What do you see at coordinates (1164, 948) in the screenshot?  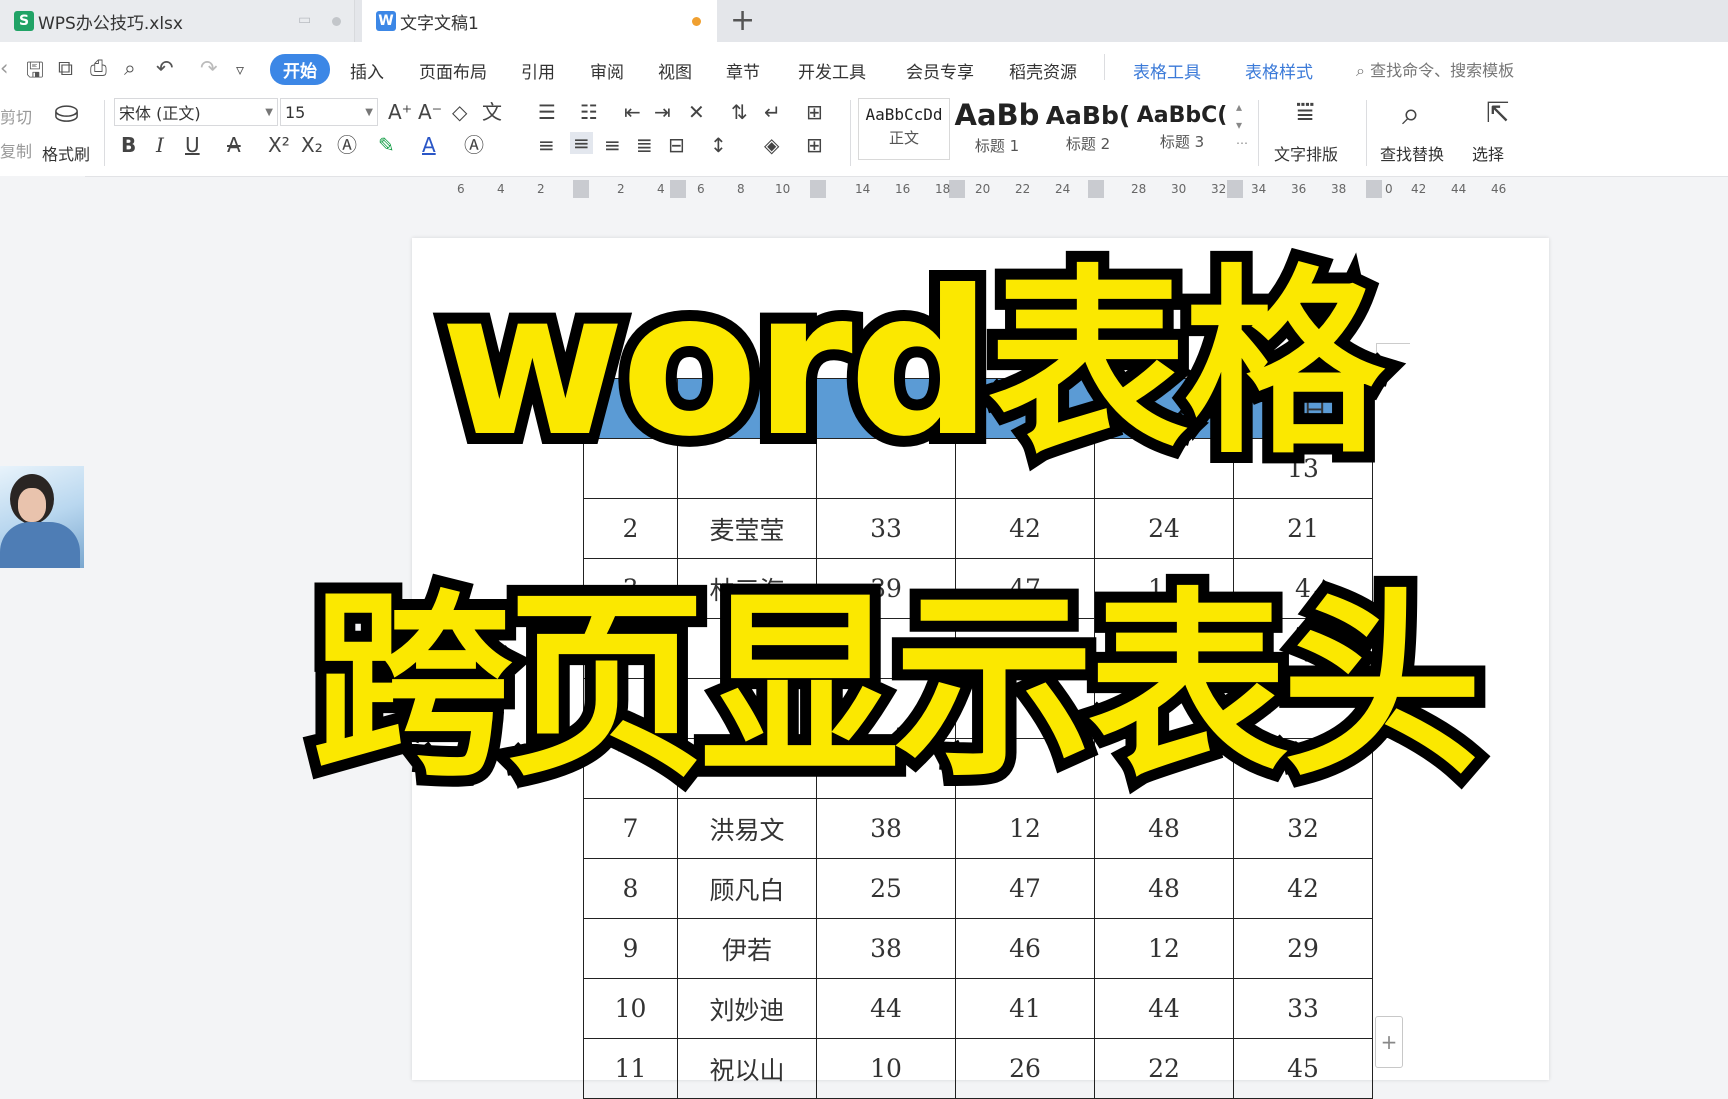 I see `table-cell: 12` at bounding box center [1164, 948].